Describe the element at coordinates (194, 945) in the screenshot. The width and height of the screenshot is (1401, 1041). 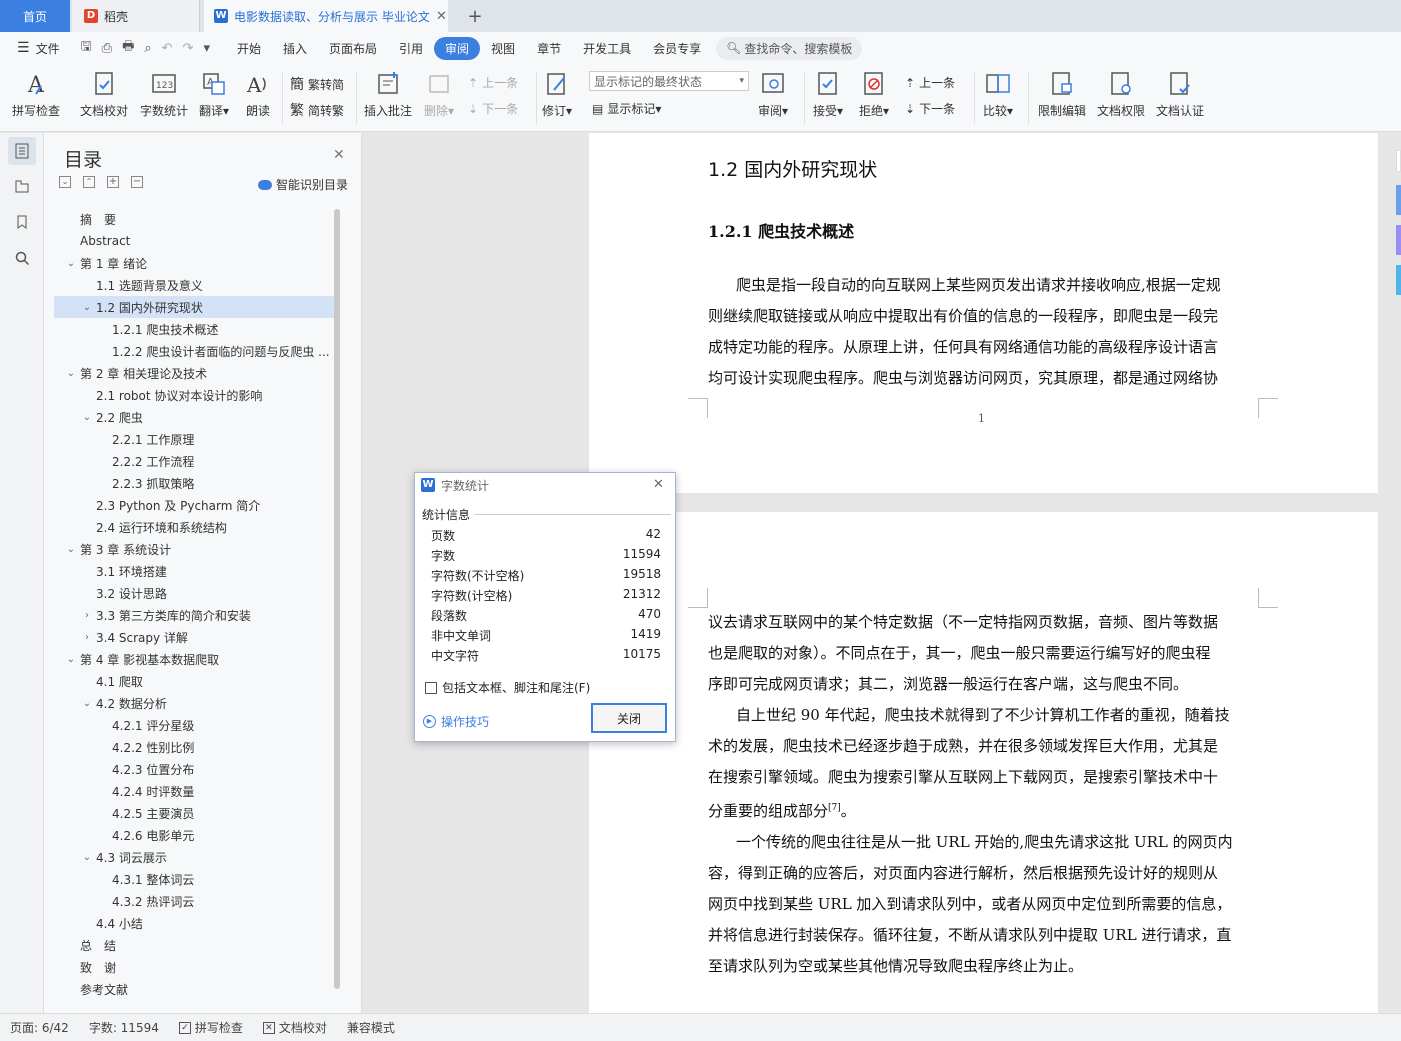
I see `toc-item: 总 结` at that location.